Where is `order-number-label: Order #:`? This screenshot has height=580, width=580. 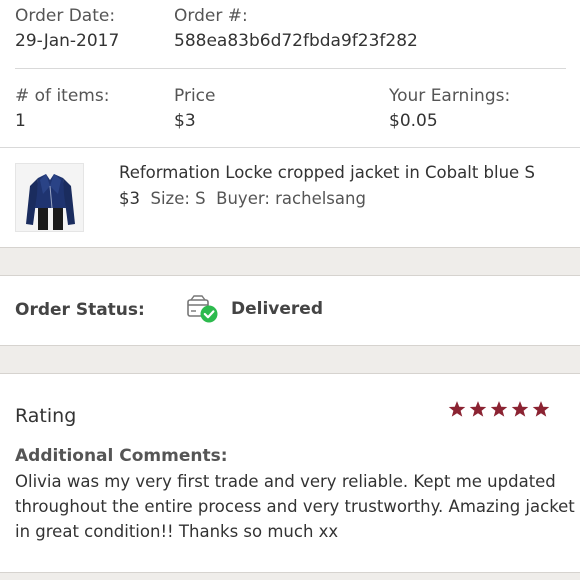 order-number-label: Order #: is located at coordinates (211, 16).